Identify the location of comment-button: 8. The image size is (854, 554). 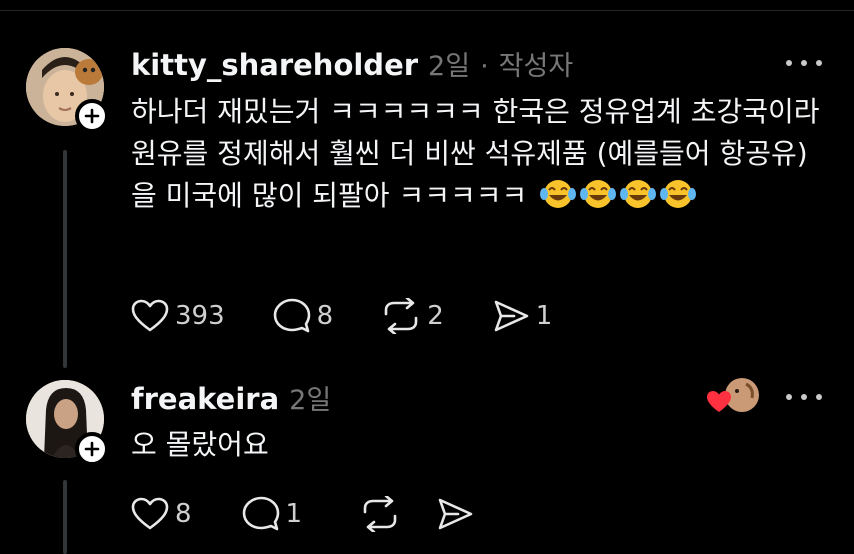
(303, 316).